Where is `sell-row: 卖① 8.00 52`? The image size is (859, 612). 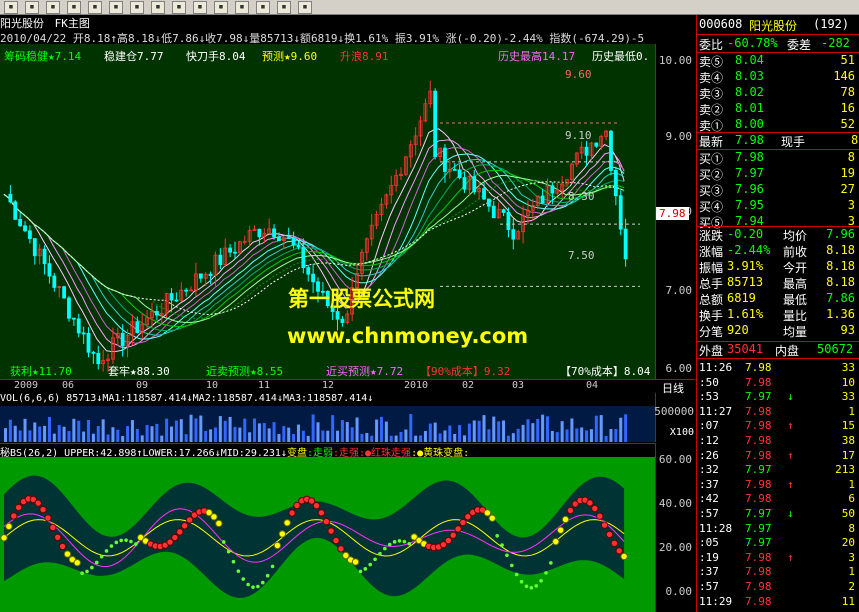 sell-row: 卖① 8.00 52 is located at coordinates (778, 125).